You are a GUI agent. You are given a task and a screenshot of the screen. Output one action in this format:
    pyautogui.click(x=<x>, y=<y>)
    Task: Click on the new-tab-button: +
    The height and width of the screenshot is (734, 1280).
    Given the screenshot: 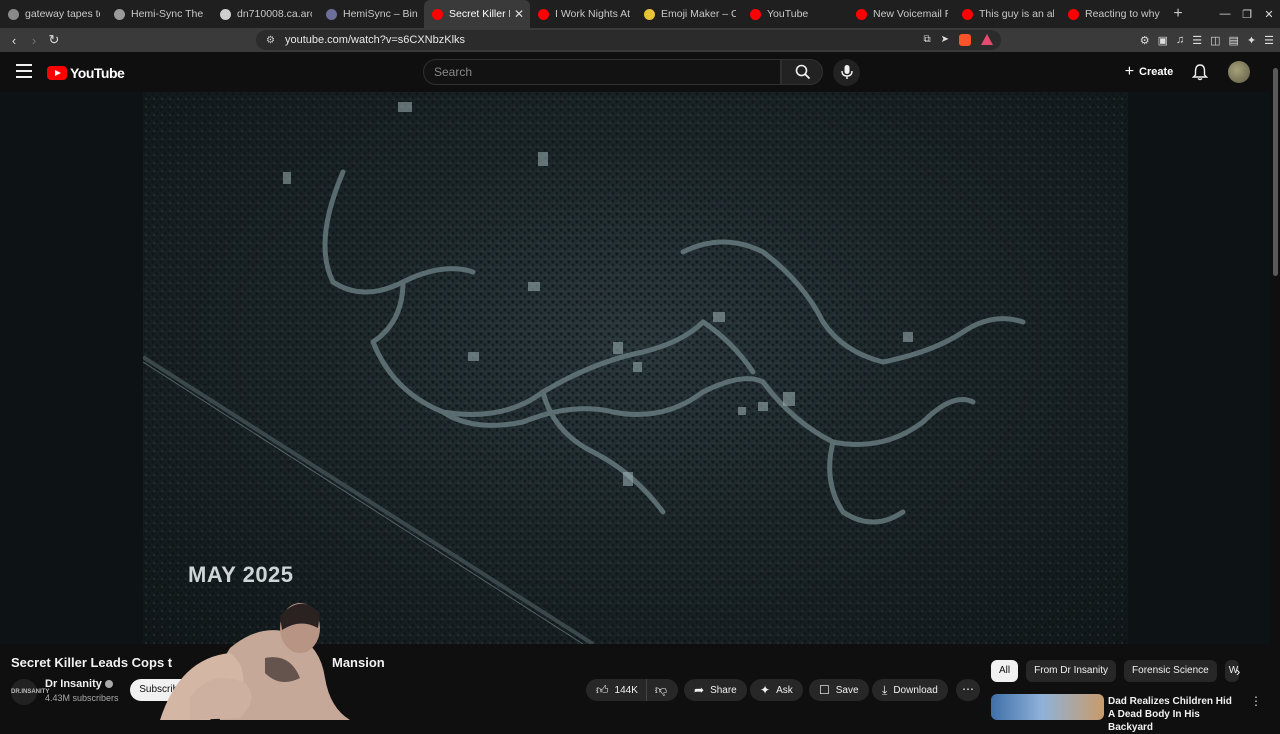 What is the action you would take?
    pyautogui.click(x=1178, y=14)
    